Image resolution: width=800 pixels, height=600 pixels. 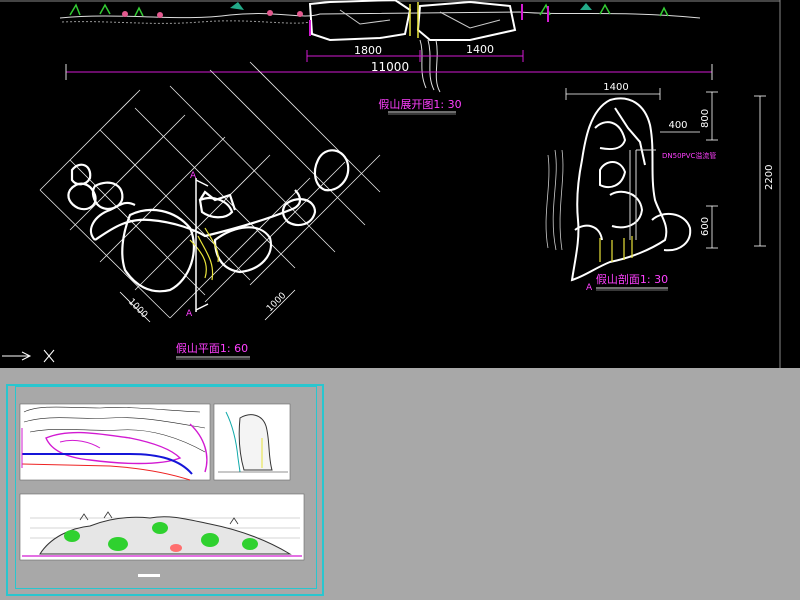 What do you see at coordinates (276, 302) in the screenshot?
I see `plan-dim-right: 1000` at bounding box center [276, 302].